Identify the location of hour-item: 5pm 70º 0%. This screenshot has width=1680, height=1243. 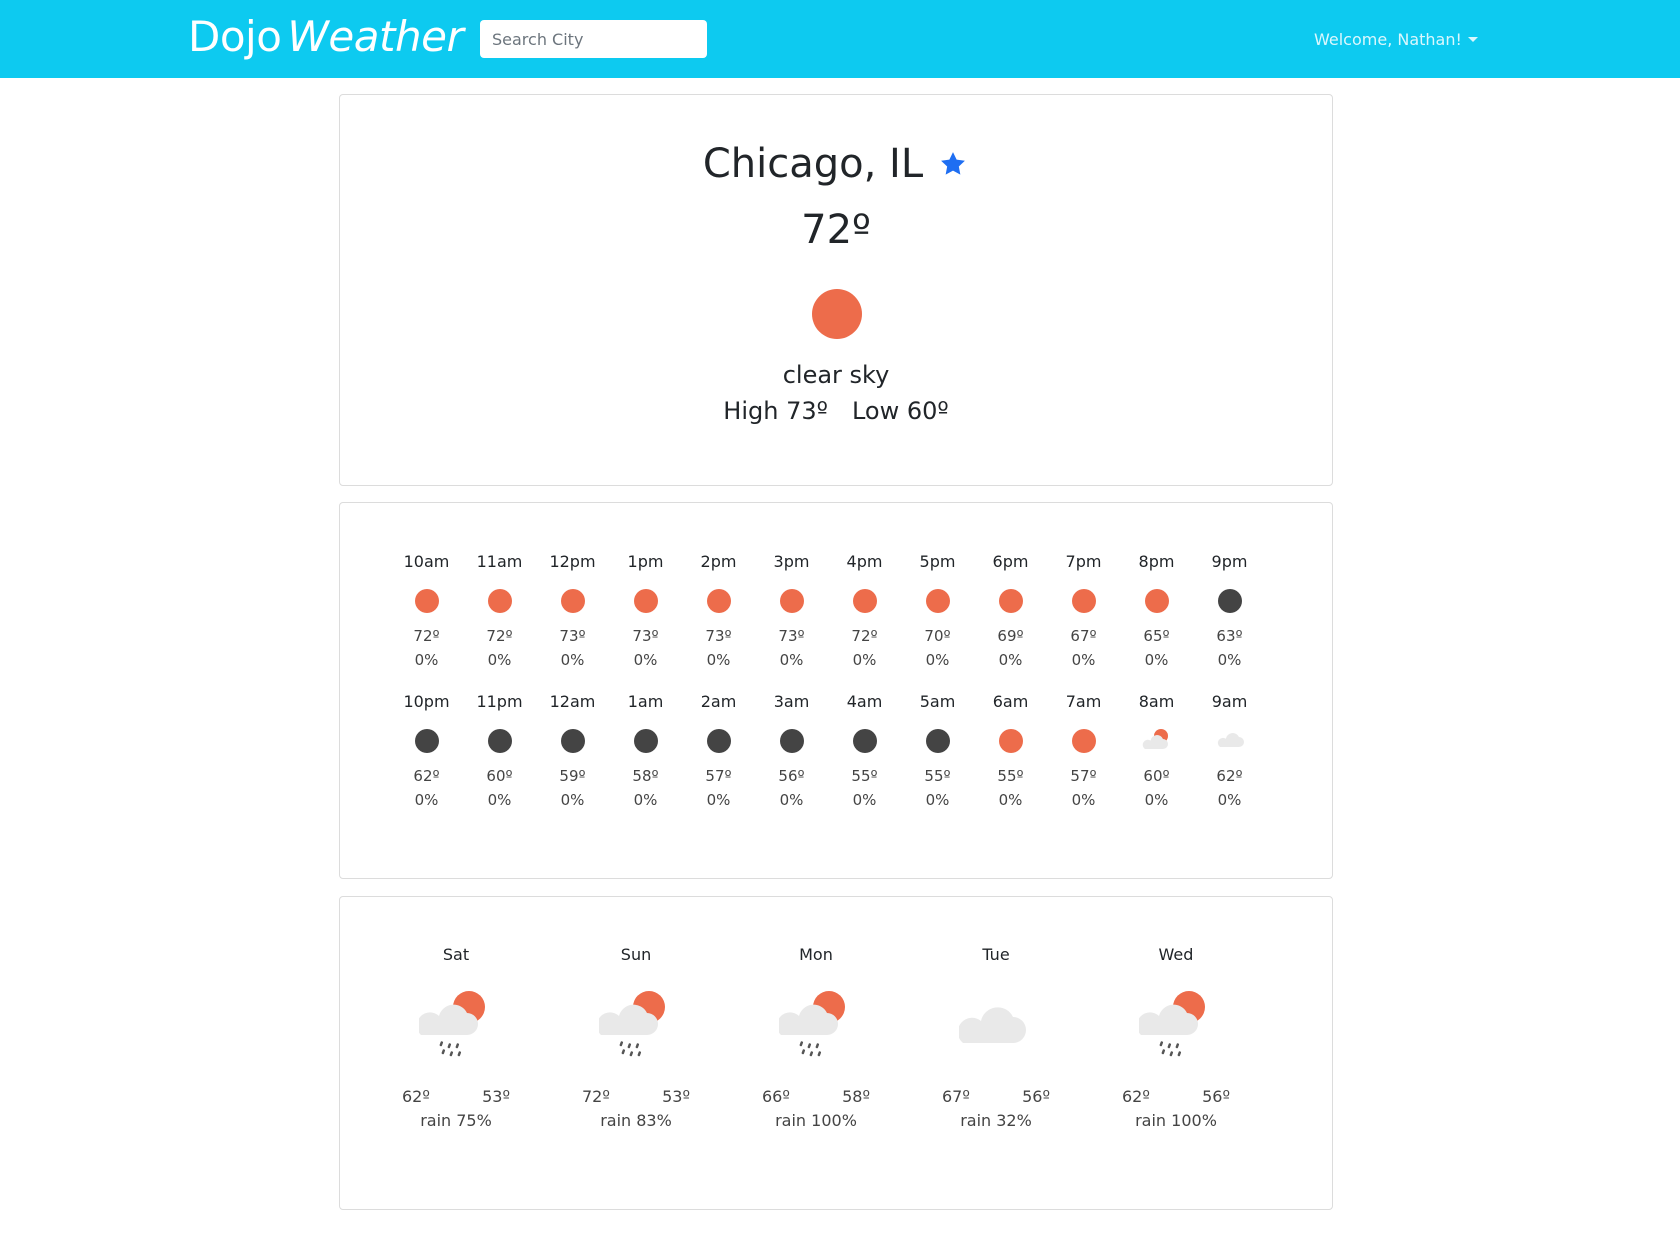
(937, 617).